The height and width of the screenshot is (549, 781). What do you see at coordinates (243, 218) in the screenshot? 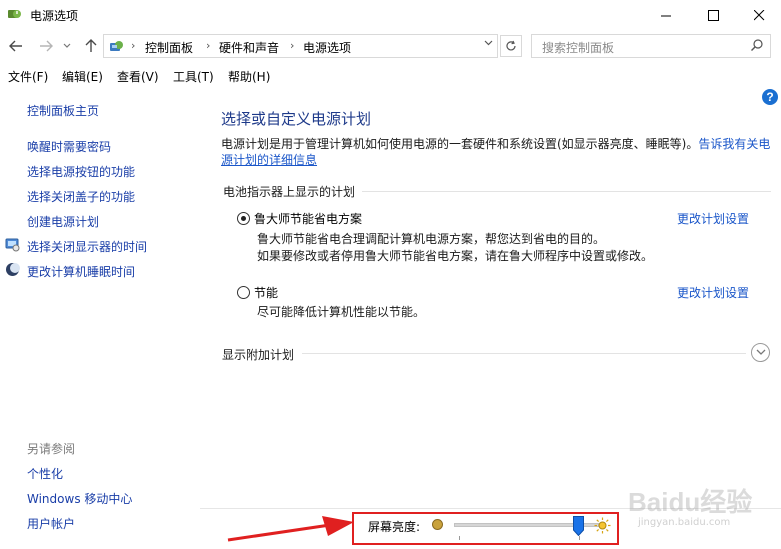
I see `plan-radio-ludashi` at bounding box center [243, 218].